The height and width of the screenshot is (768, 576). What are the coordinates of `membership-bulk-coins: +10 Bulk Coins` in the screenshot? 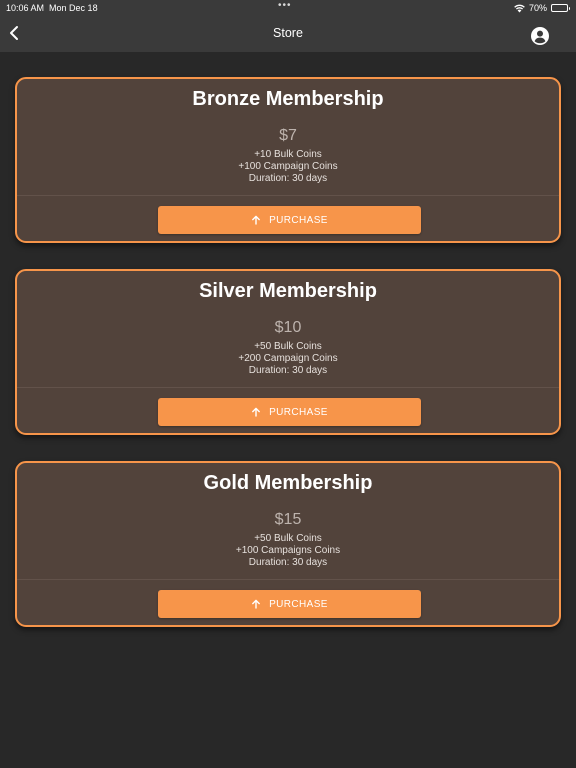 It's located at (288, 154).